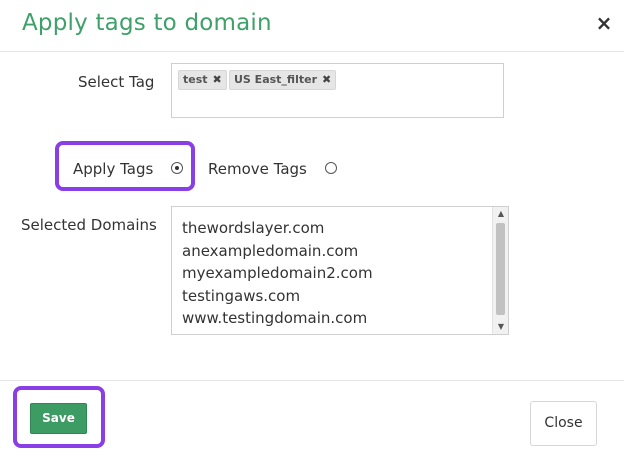 This screenshot has width=624, height=464. Describe the element at coordinates (89, 225) in the screenshot. I see `selected-domains-label: Selected Domains` at that location.